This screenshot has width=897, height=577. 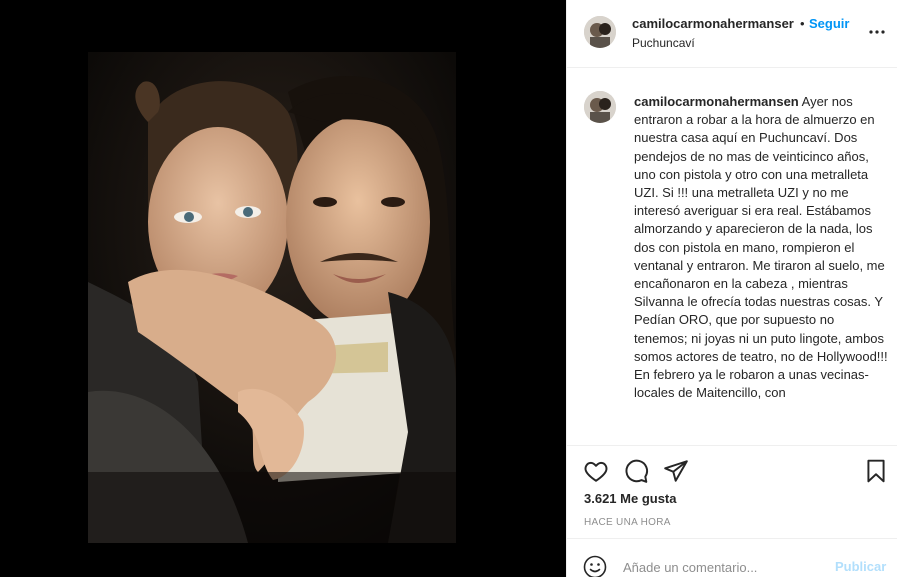 I want to click on smiley-face-icon, so click(x=595, y=566).